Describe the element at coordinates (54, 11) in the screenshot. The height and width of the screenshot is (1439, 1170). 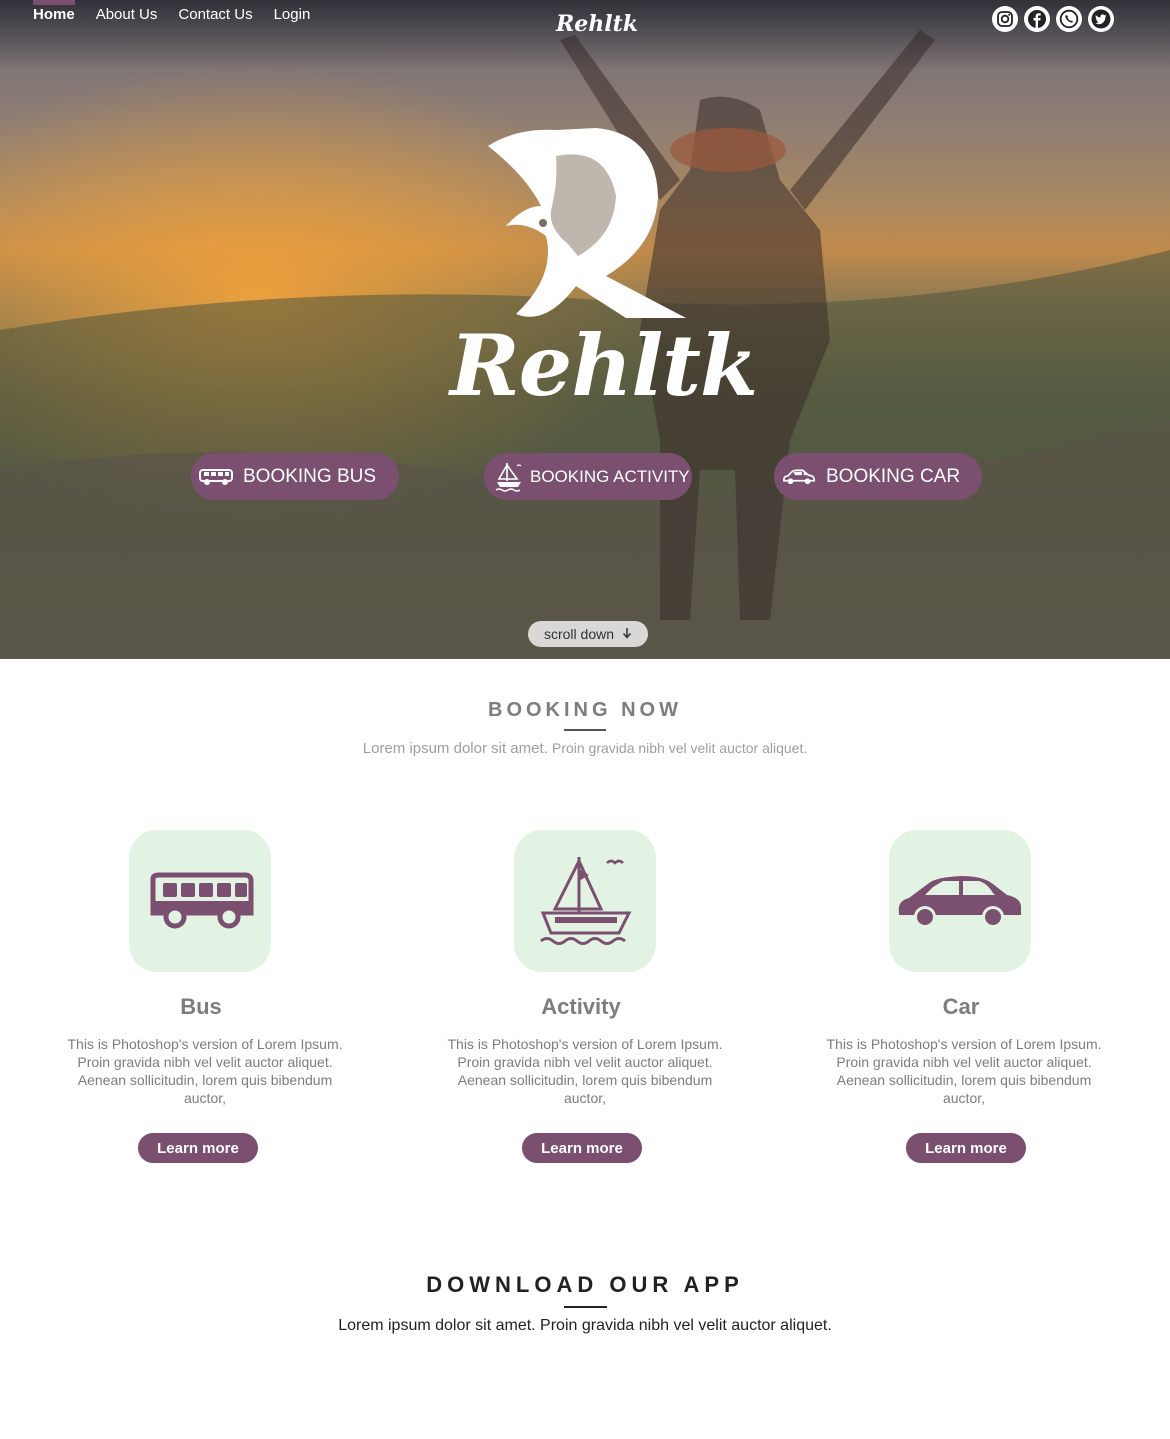
I see `nav-home: Home` at that location.